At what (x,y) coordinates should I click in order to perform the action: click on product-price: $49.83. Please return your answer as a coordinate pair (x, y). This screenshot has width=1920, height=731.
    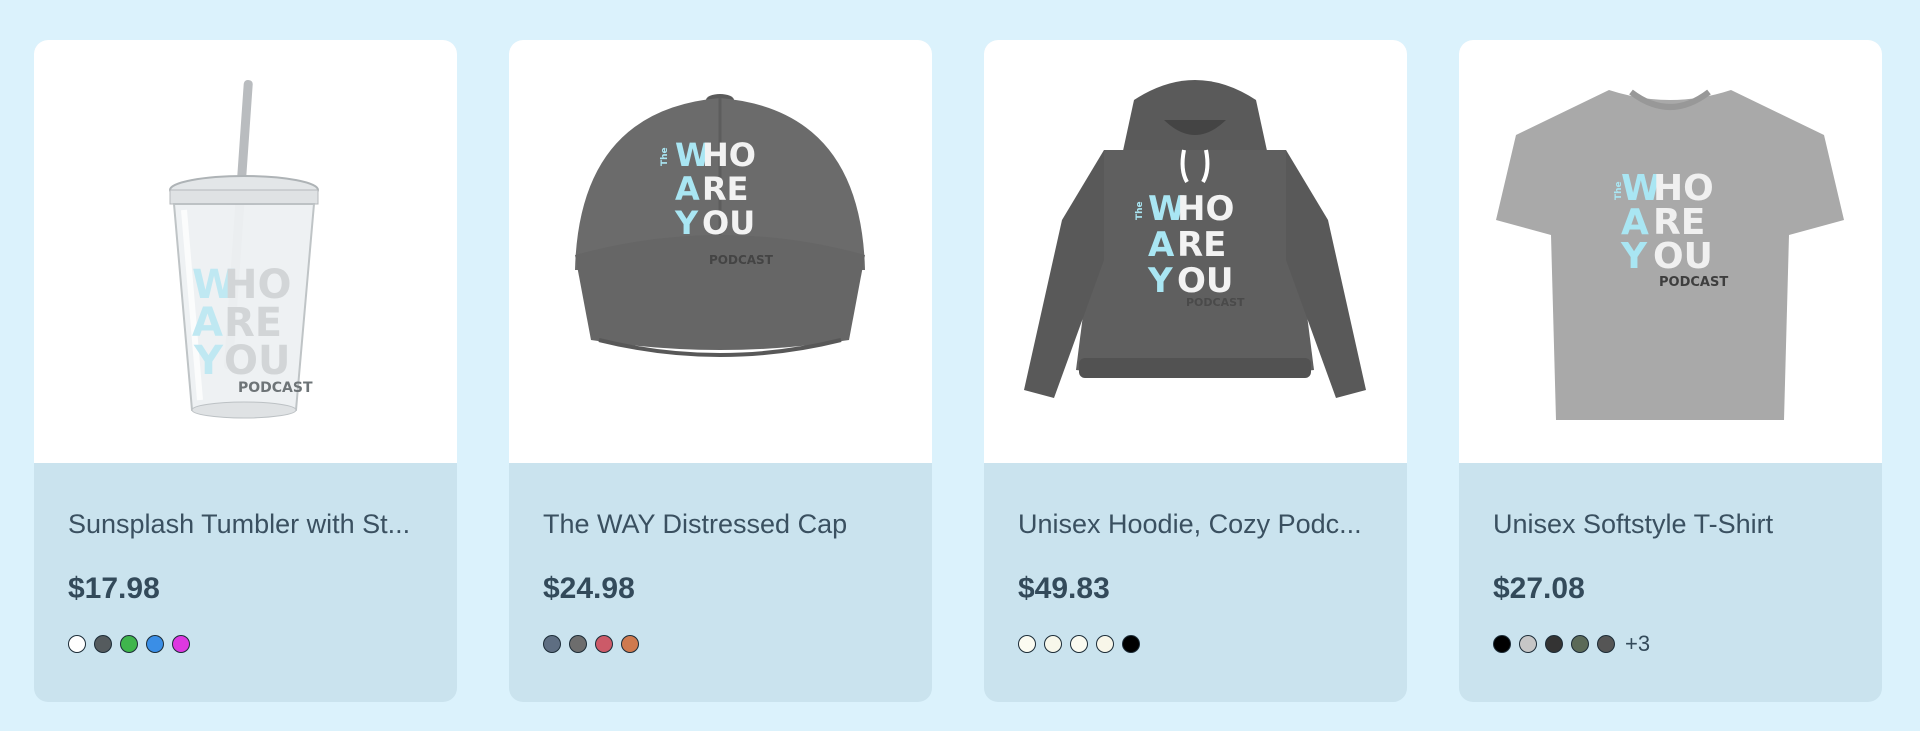
    Looking at the image, I should click on (1064, 588).